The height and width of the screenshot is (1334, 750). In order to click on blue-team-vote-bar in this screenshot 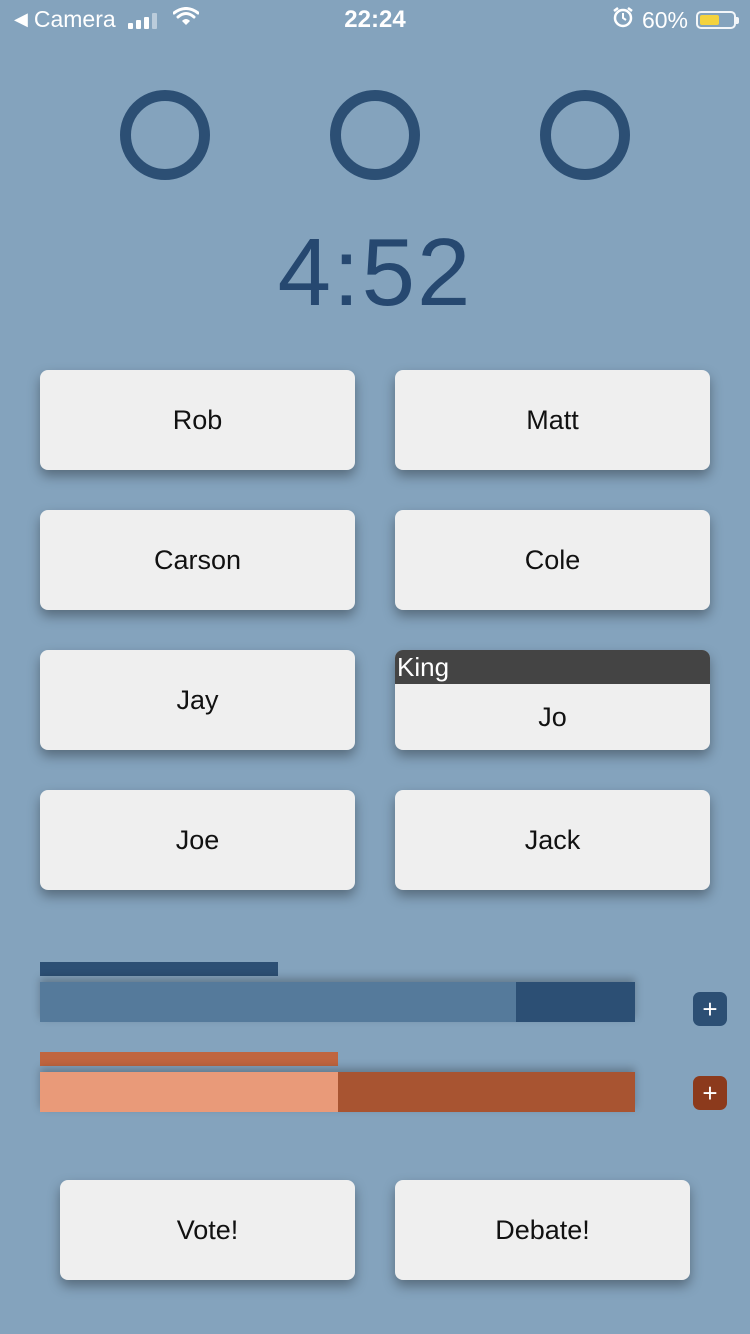, I will do `click(337, 1002)`.